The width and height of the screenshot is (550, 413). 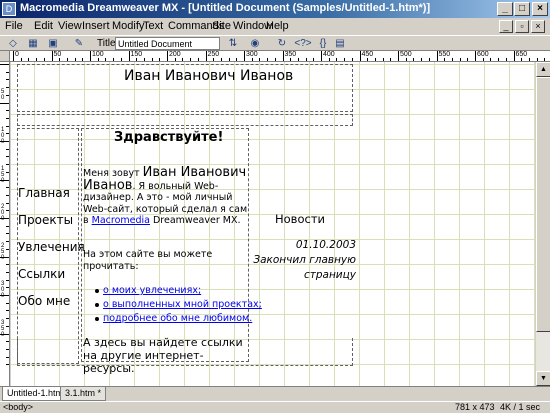 I want to click on vertical-ruler: 50 100 150 200 250 300 350, so click(x=5, y=224).